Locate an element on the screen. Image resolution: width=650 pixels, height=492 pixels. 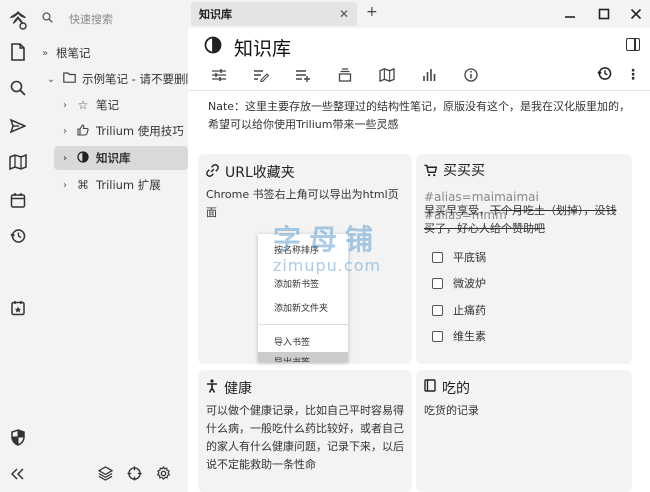
note-title-row: 知识库 is located at coordinates (247, 47).